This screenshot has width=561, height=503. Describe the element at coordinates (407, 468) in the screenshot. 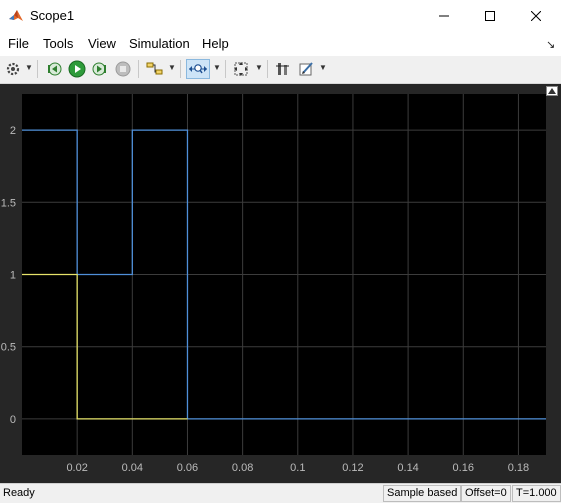

I see `x-tick-label: 0.14` at that location.